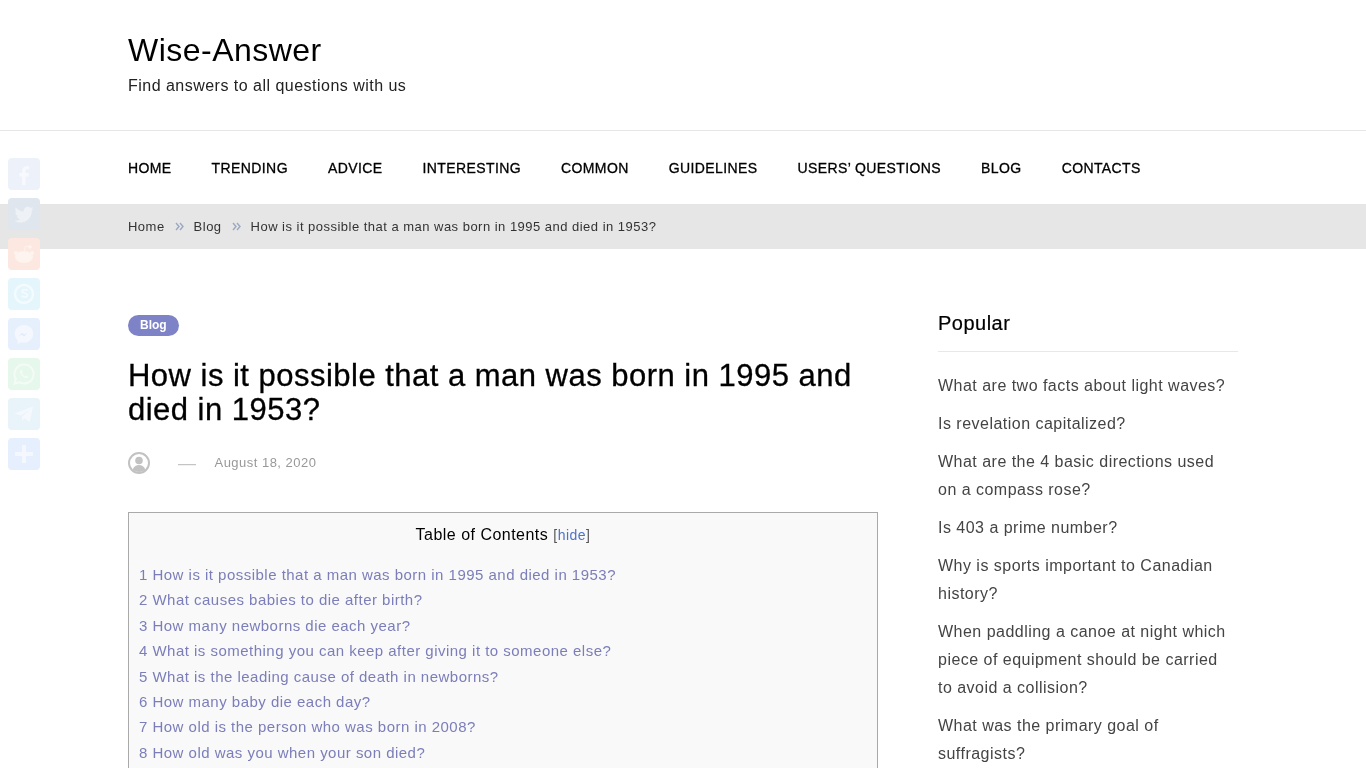  Describe the element at coordinates (225, 50) in the screenshot. I see `site-title: Wise-Answer` at that location.